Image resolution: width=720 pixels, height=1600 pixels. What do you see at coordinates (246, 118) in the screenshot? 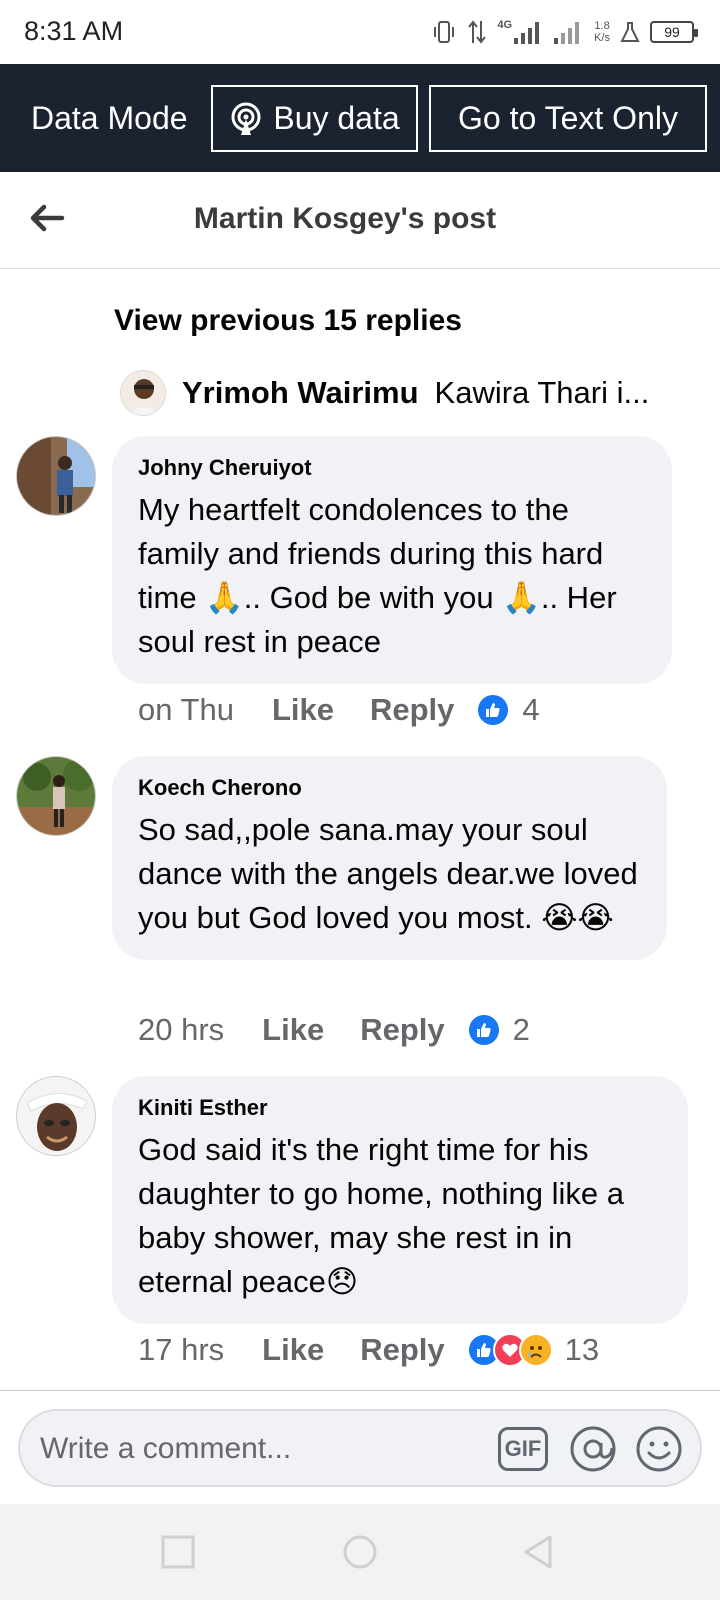
I see `hotspot-icon` at bounding box center [246, 118].